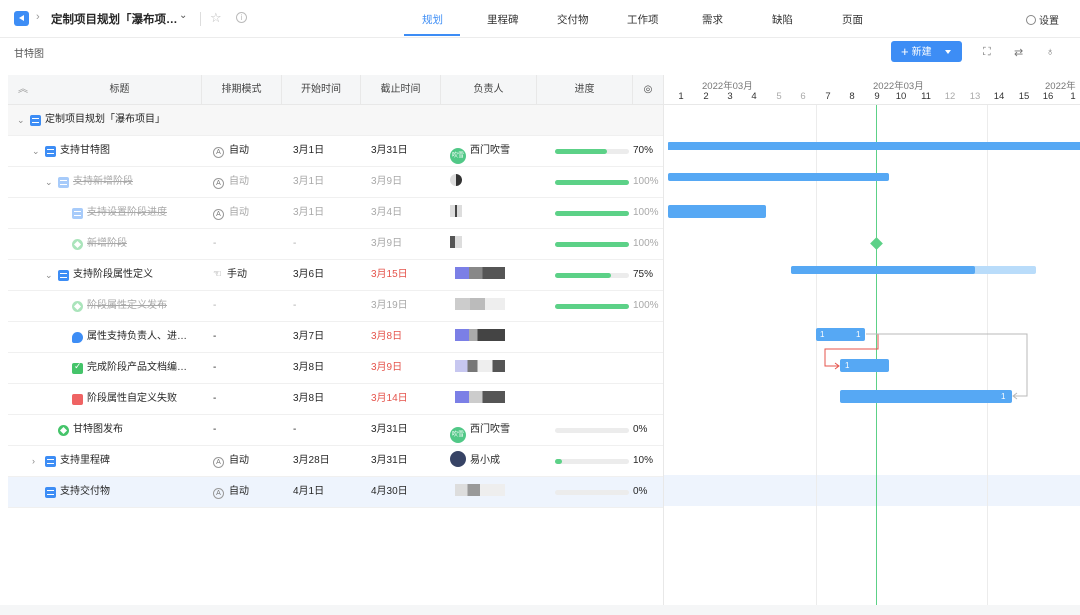  I want to click on table-row: 阶段属性定义发布 - - 3月19日 100%, so click(335, 306).